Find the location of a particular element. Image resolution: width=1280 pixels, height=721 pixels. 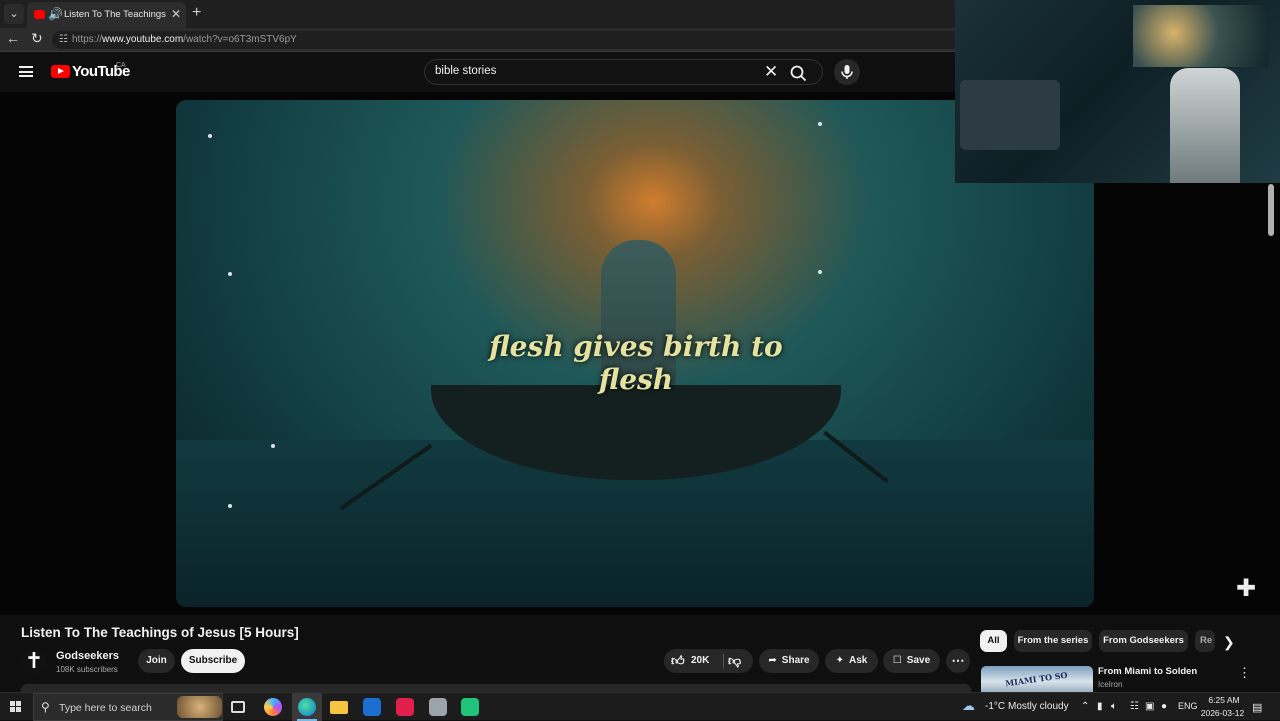

volume-icon: 🔈︎ is located at coordinates (1114, 706).